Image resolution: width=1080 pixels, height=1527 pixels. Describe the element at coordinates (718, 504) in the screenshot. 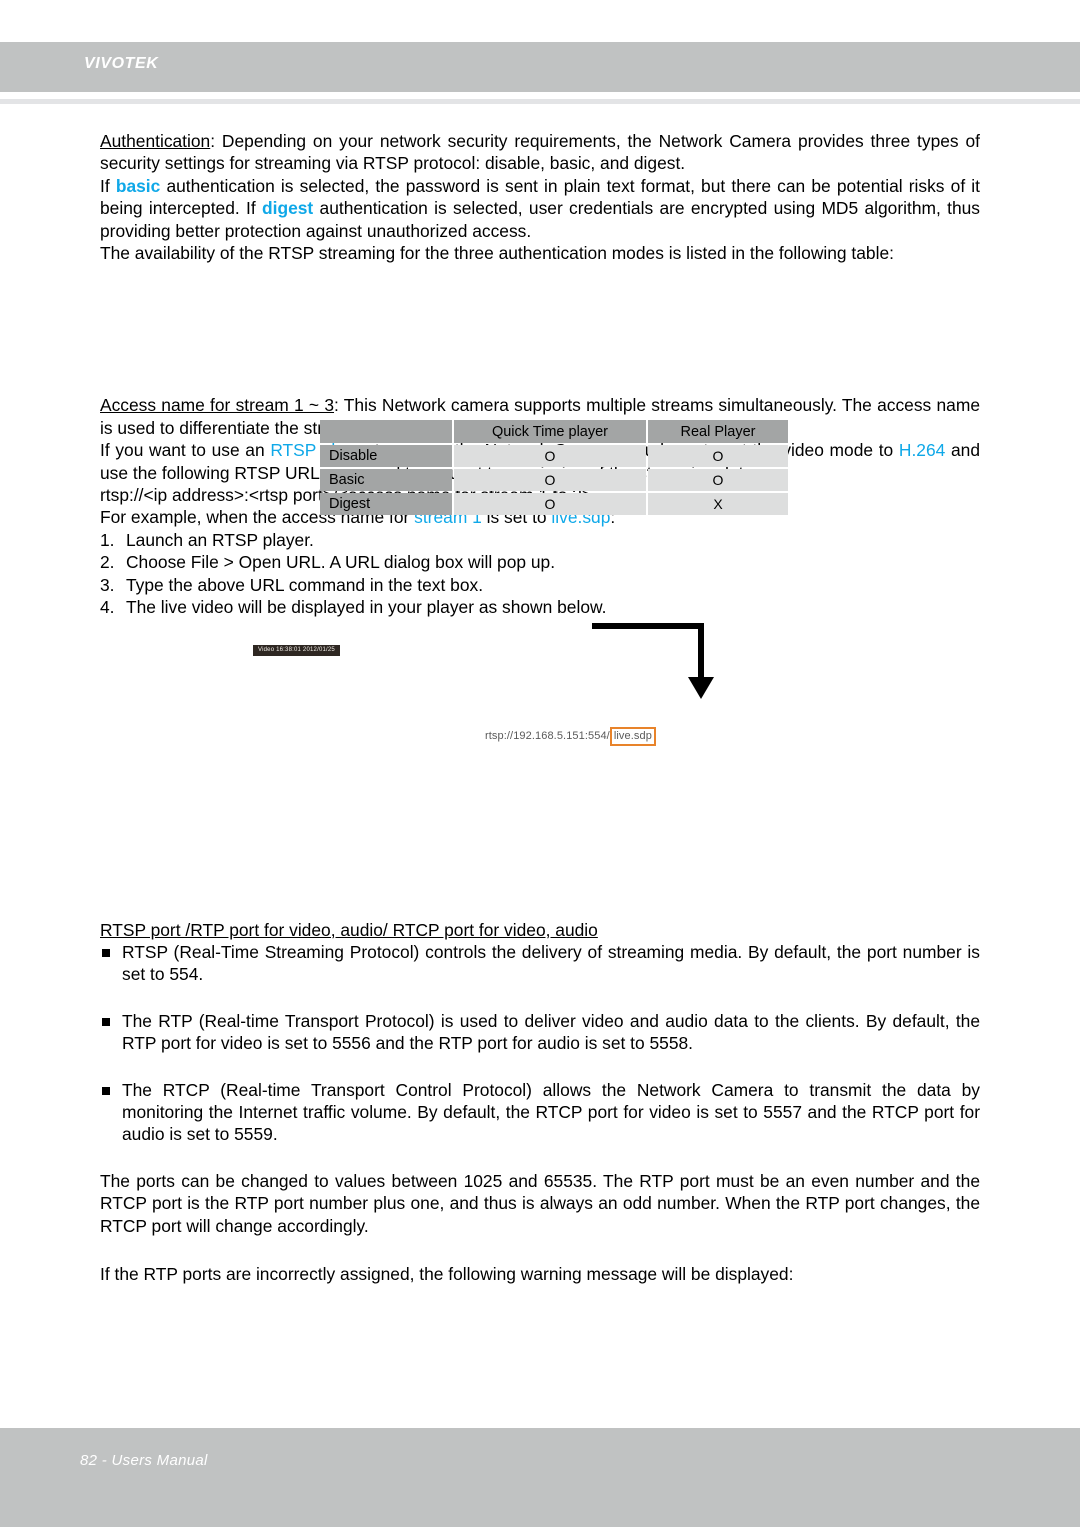

I see `cell-digest-realplayer: X` at that location.